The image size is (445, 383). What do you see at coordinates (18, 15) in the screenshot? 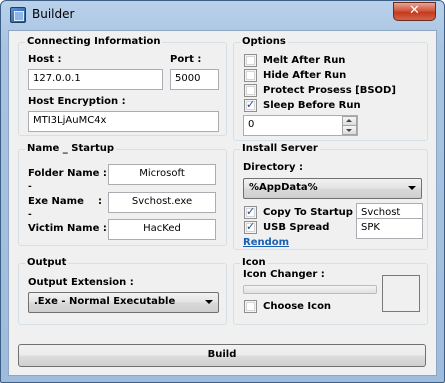
I see `app-icon` at bounding box center [18, 15].